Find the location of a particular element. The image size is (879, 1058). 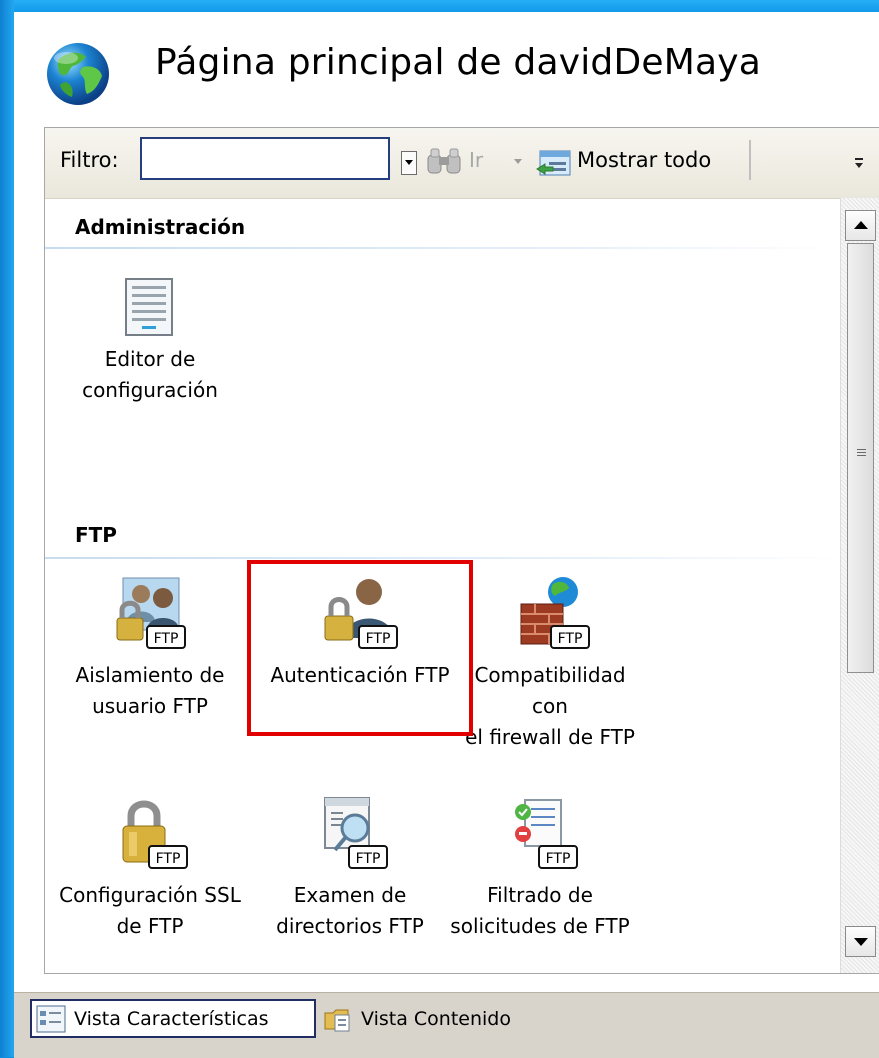

scroll-down-button is located at coordinates (860, 941).